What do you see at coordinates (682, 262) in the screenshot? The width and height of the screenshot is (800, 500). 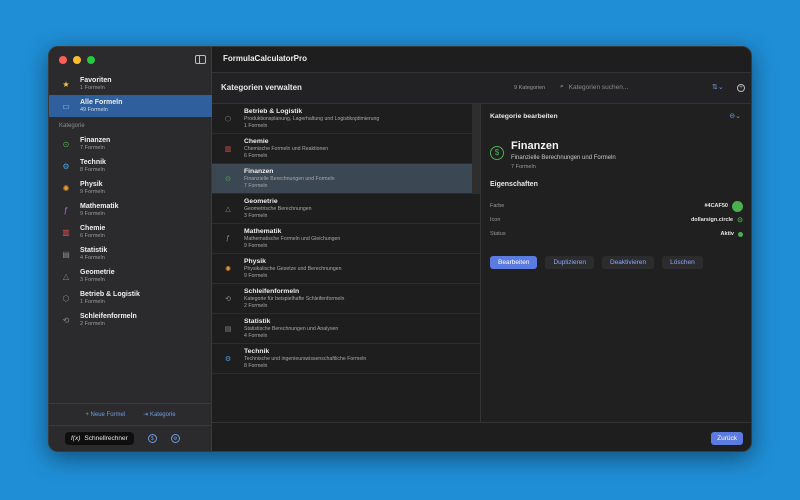 I see `delete-button: Löschen` at bounding box center [682, 262].